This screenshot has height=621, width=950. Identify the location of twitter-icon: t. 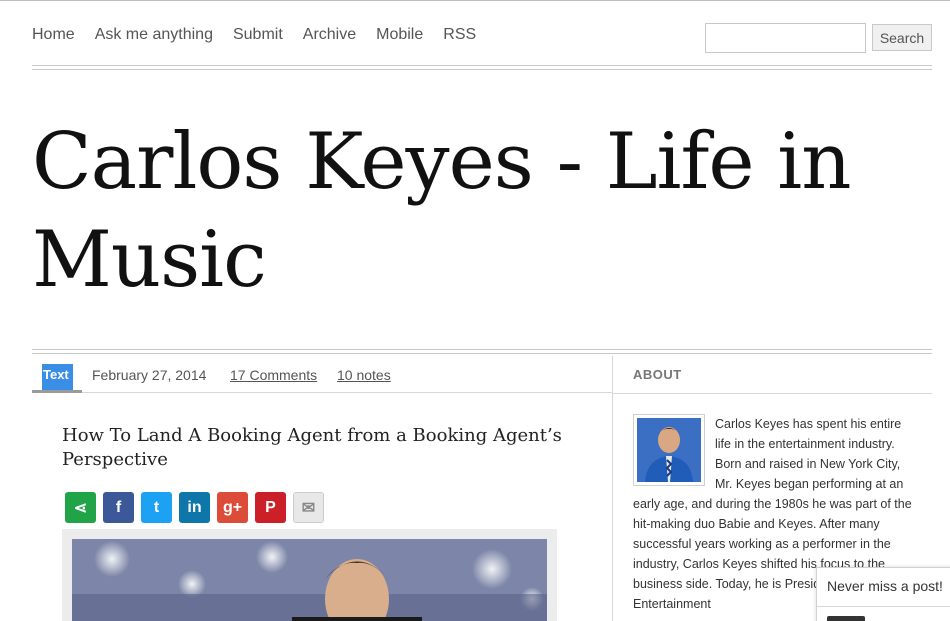
(156, 507).